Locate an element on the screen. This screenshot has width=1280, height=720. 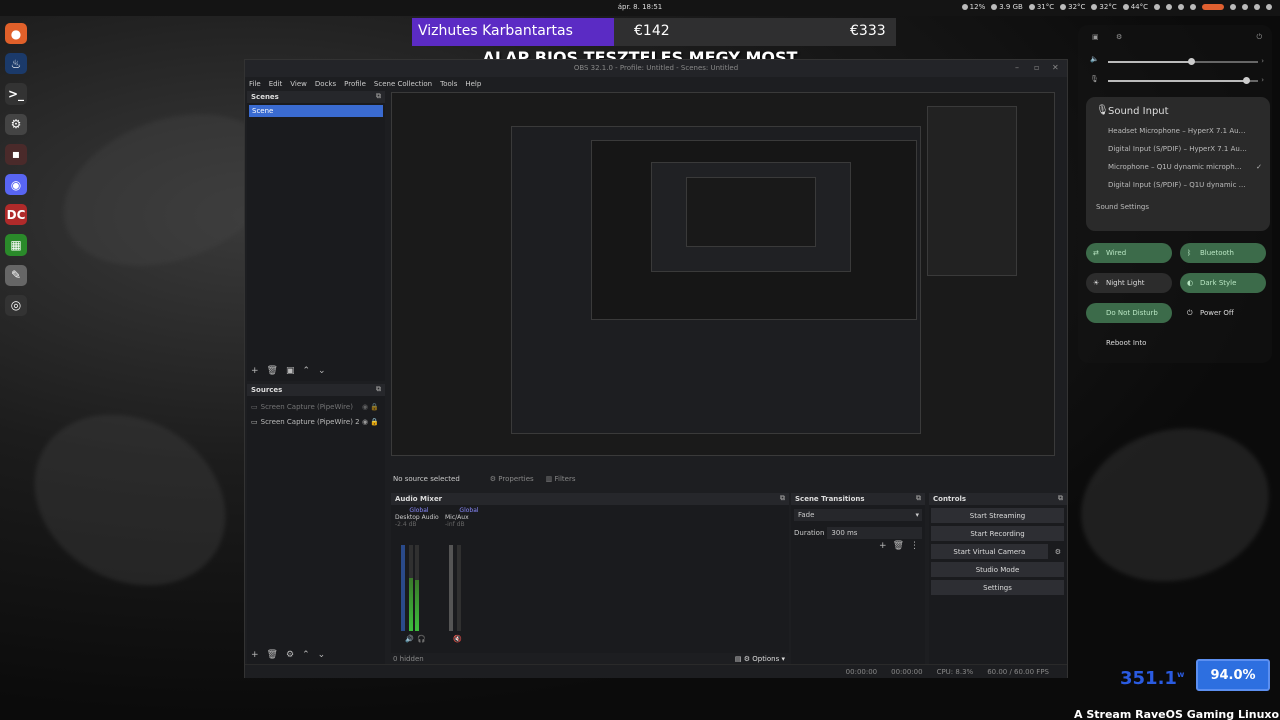
terminal-icon: >_ is located at coordinates (16, 94).